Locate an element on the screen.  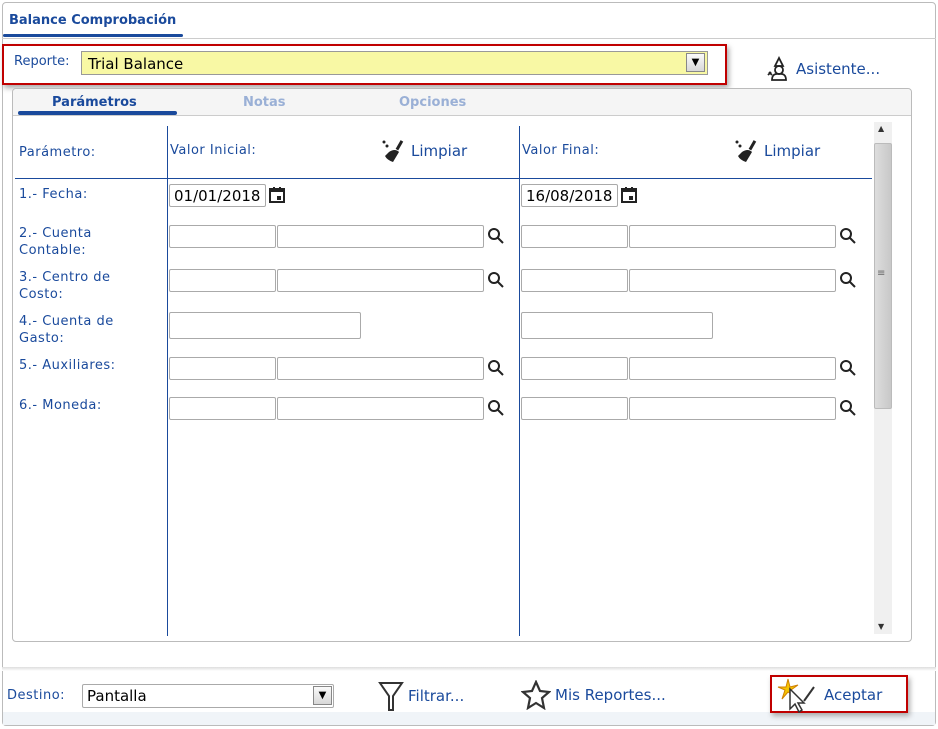
auxiliares-initial-code-input is located at coordinates (222, 368).